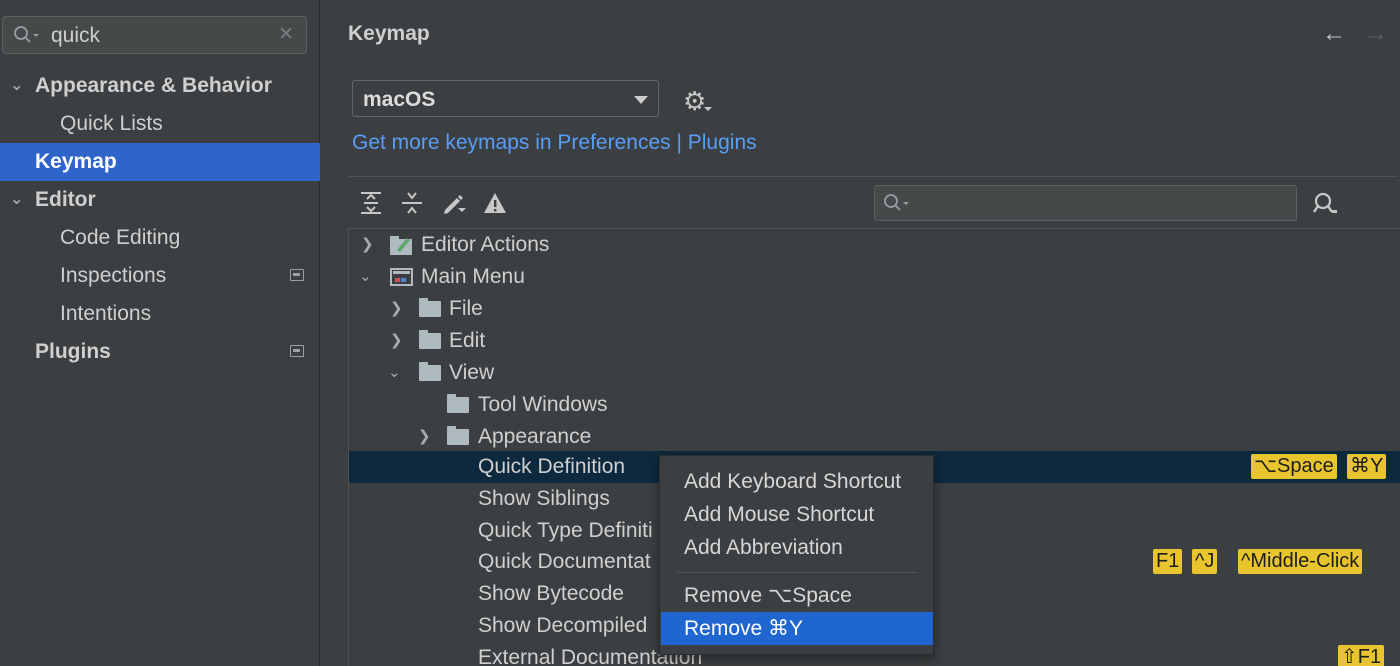 The width and height of the screenshot is (1400, 666). What do you see at coordinates (874, 277) in the screenshot?
I see `tree-row-main-menu: ⌄ Main Menu` at bounding box center [874, 277].